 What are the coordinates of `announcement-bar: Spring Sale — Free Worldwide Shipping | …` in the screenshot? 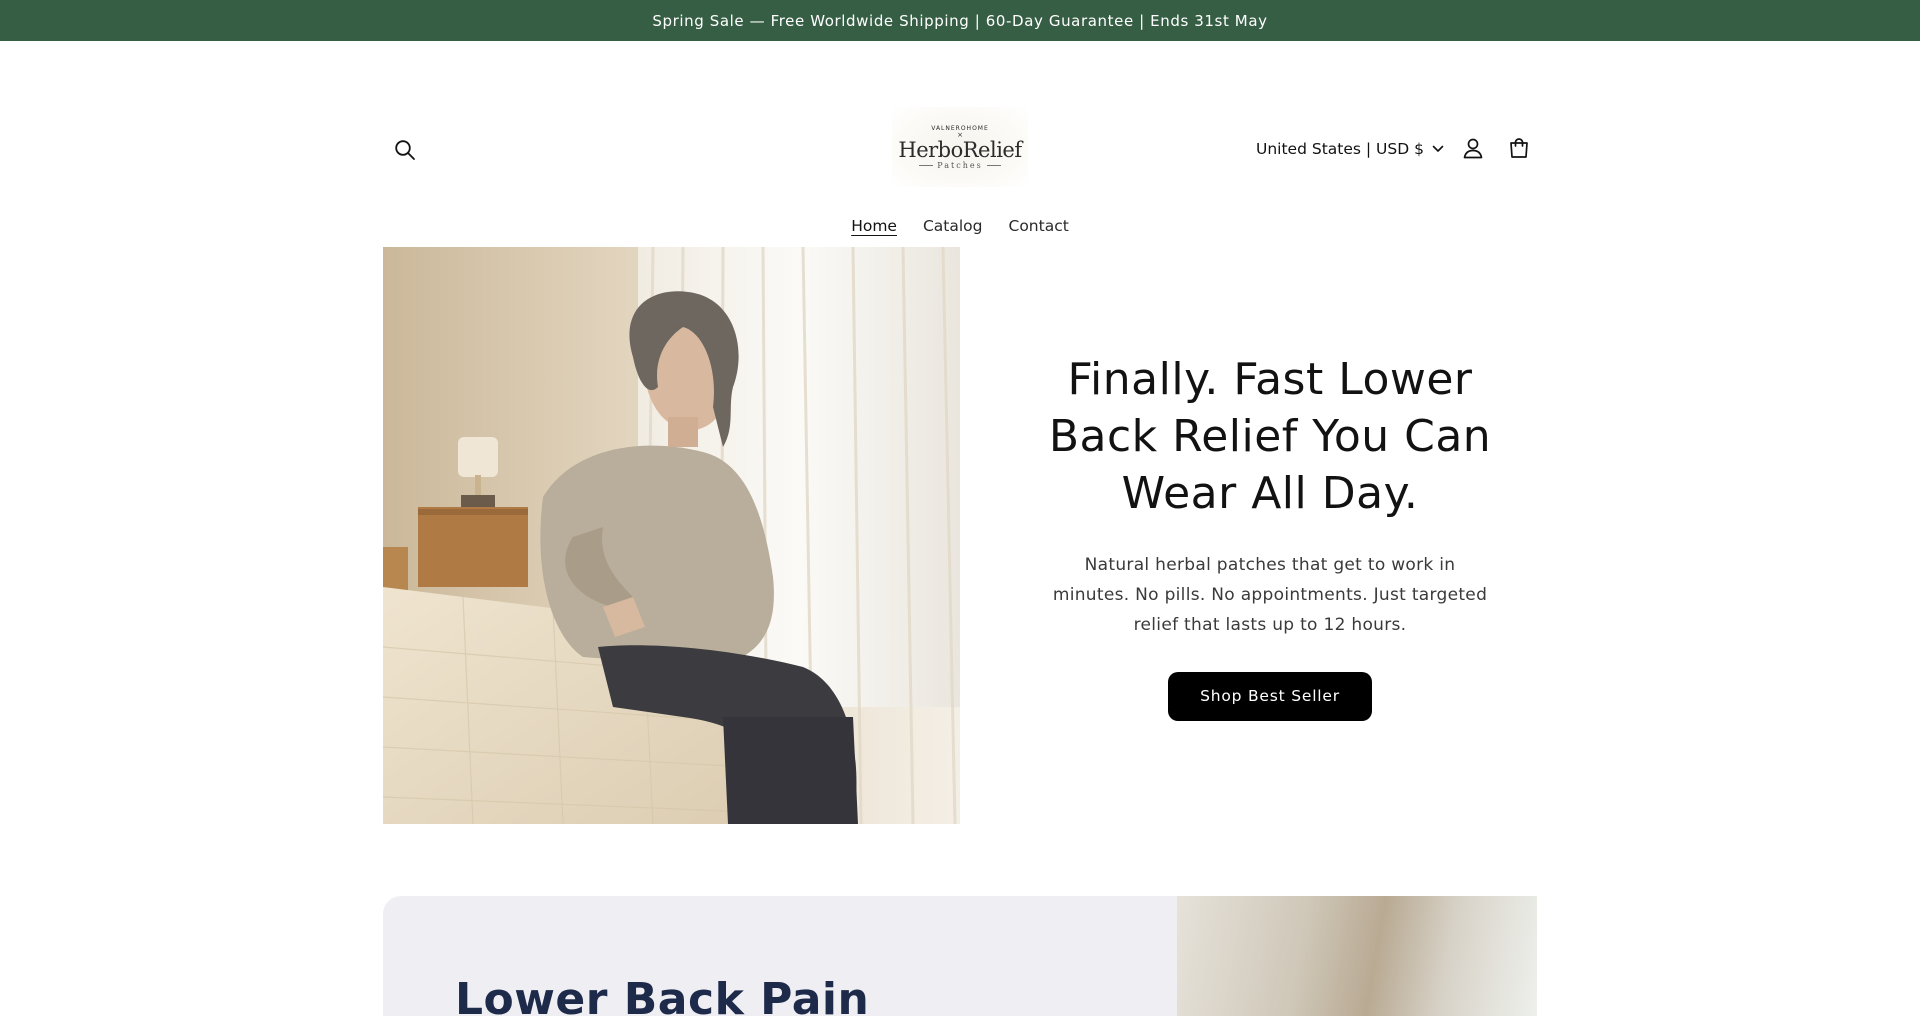 It's located at (960, 20).